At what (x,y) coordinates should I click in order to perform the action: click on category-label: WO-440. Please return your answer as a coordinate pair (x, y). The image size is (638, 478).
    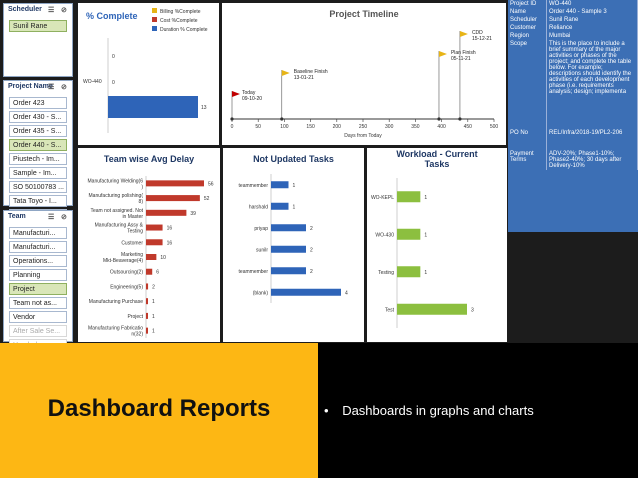
    Looking at the image, I should click on (92, 82).